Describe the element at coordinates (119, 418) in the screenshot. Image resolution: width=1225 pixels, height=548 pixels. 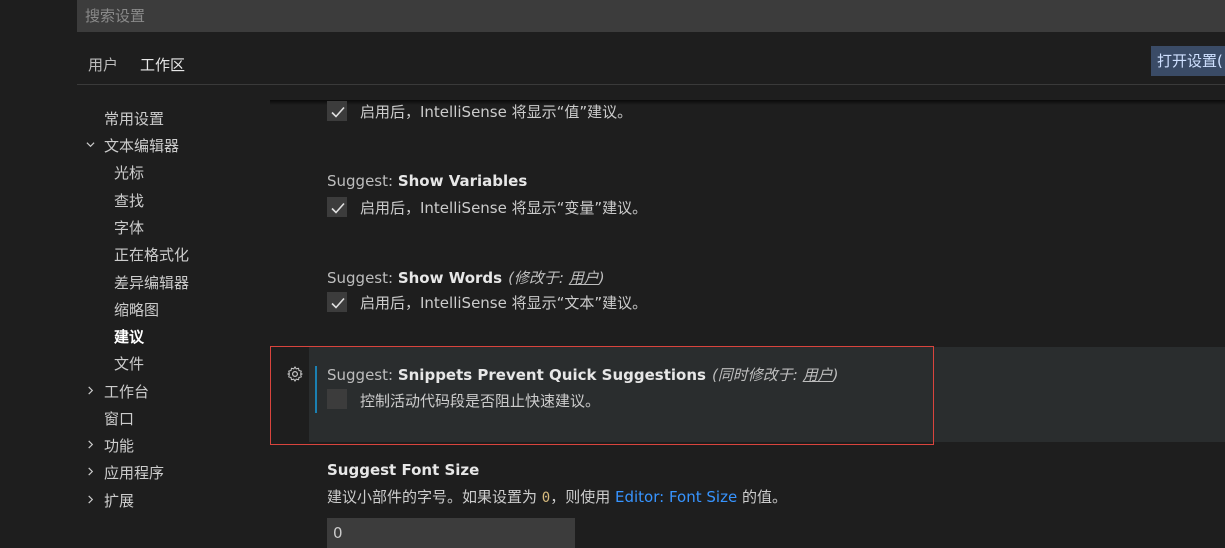
I see `toc-item-window: 窗口` at that location.